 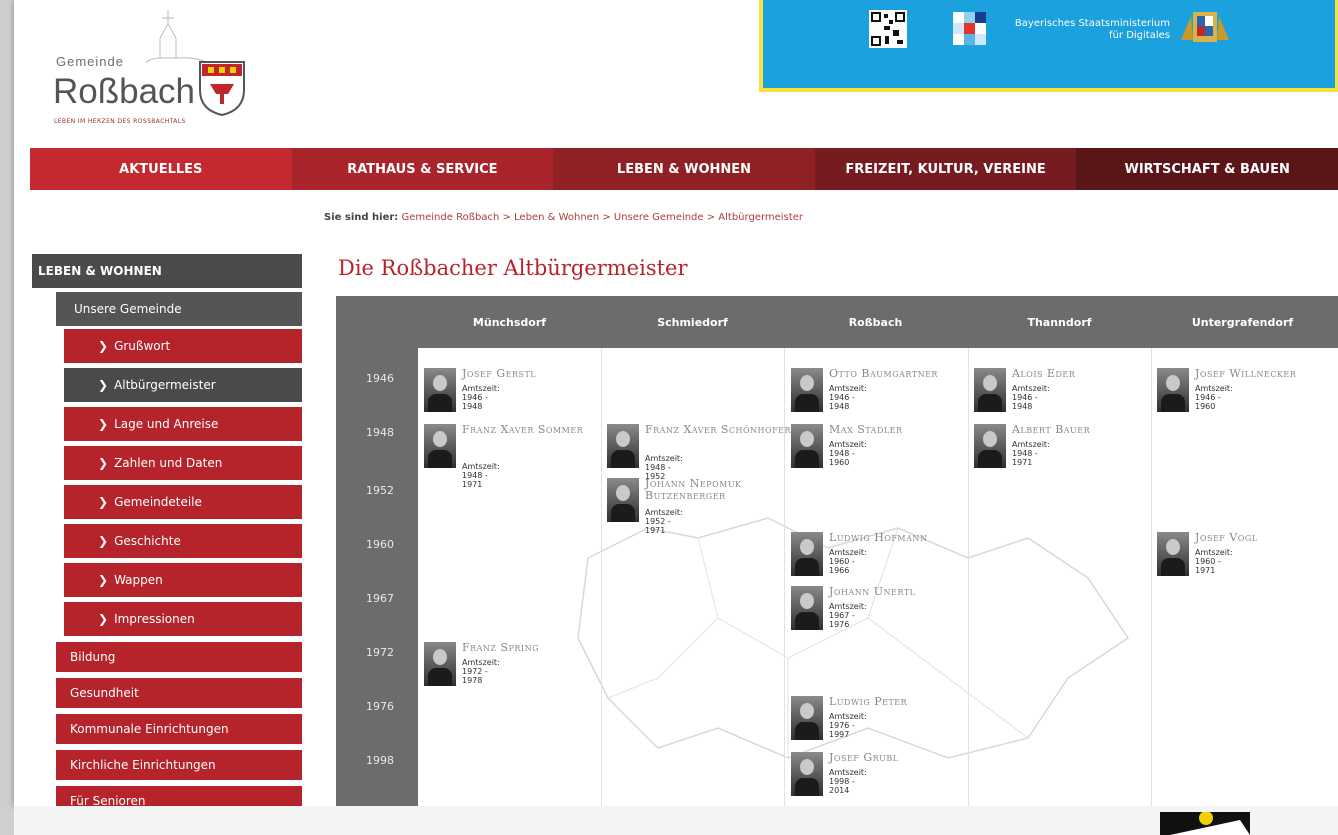 What do you see at coordinates (864, 757) in the screenshot?
I see `mayor-name: Josef Grubl` at bounding box center [864, 757].